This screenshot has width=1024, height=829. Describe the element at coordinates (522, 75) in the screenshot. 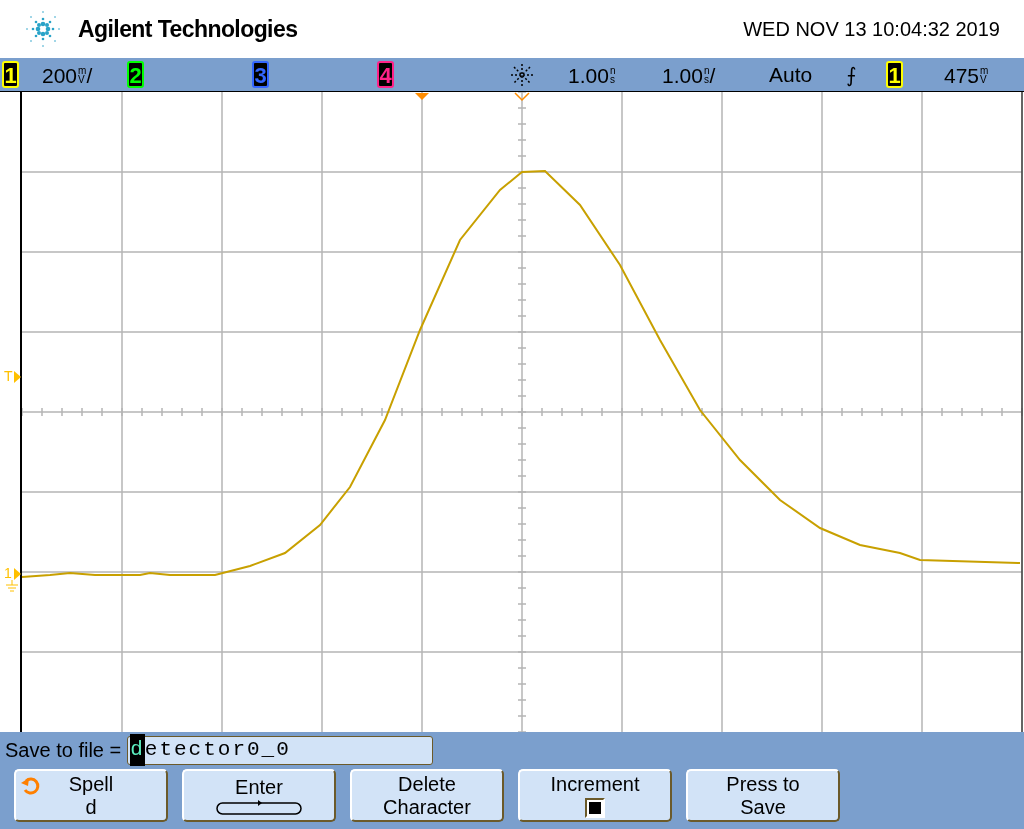

I see `delay-icon` at that location.